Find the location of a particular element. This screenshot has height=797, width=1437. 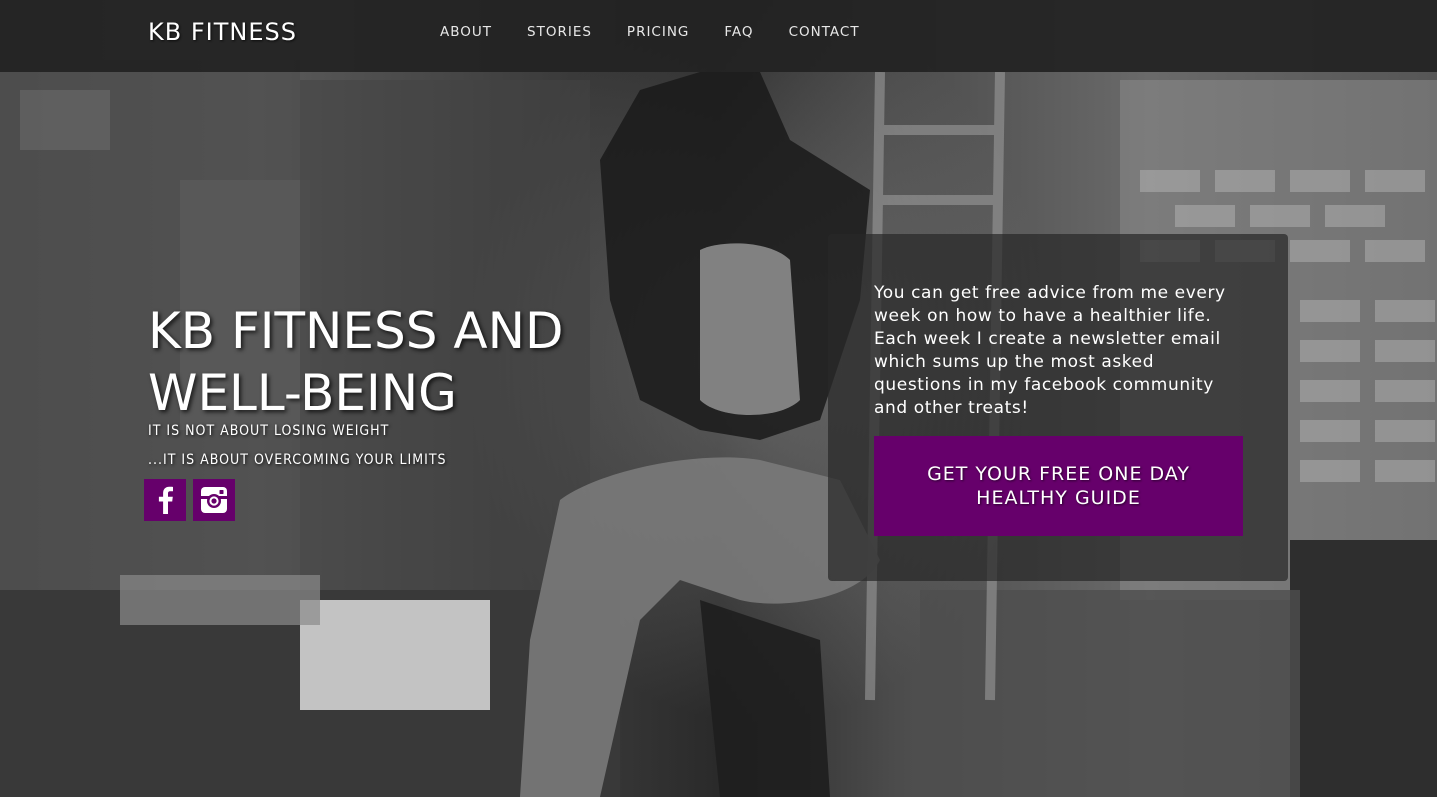

facebook-button is located at coordinates (165, 500).